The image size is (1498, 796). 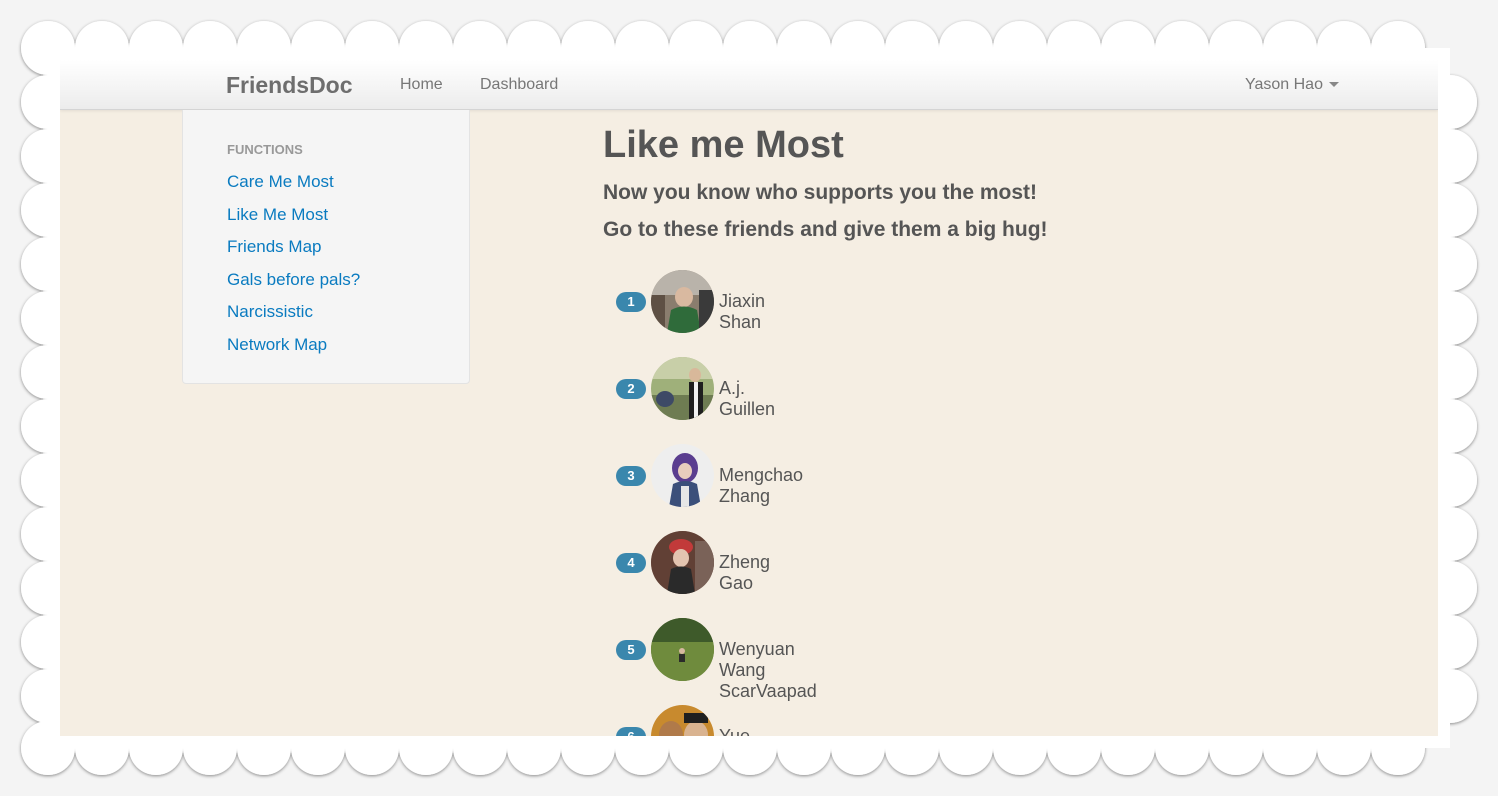 What do you see at coordinates (723, 145) in the screenshot?
I see `page-title: Like me Most` at bounding box center [723, 145].